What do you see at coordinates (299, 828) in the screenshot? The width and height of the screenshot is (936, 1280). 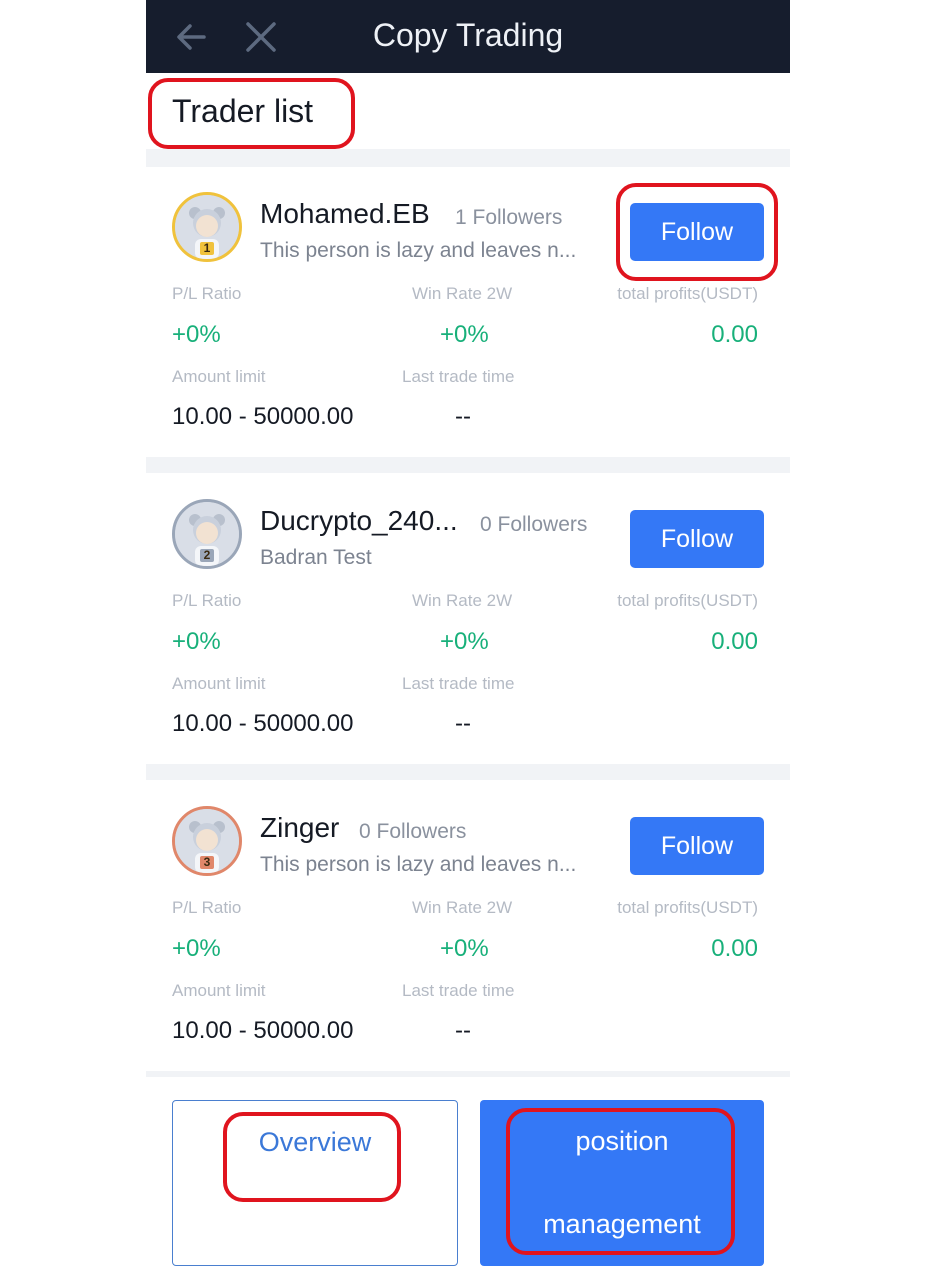 I see `trader-name: Zinger` at bounding box center [299, 828].